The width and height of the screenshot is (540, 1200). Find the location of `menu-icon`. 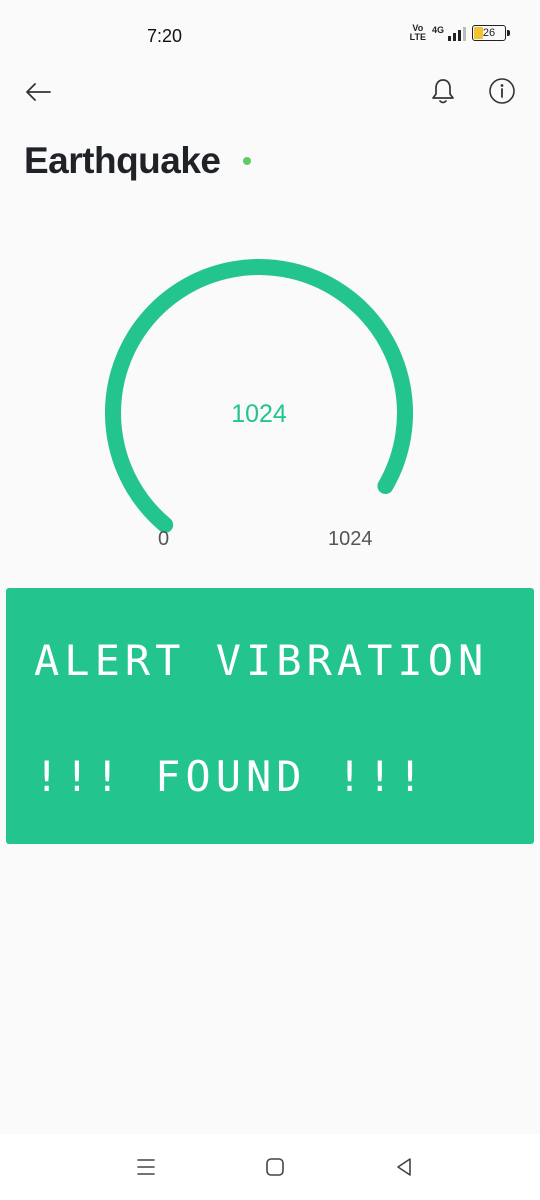

menu-icon is located at coordinates (146, 1167).